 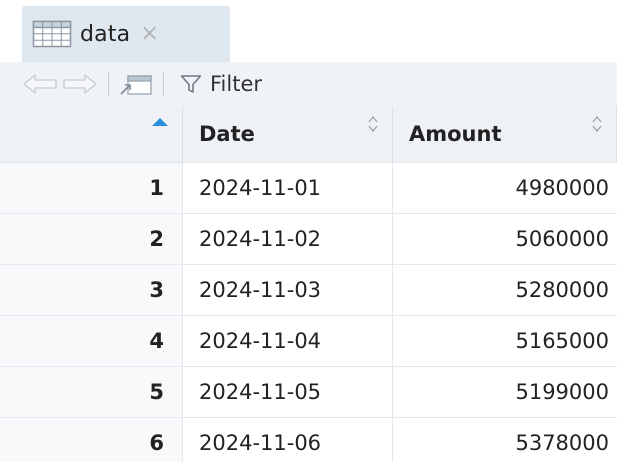 I want to click on table-row: 5 2024-11-05 5199000, so click(x=308, y=392).